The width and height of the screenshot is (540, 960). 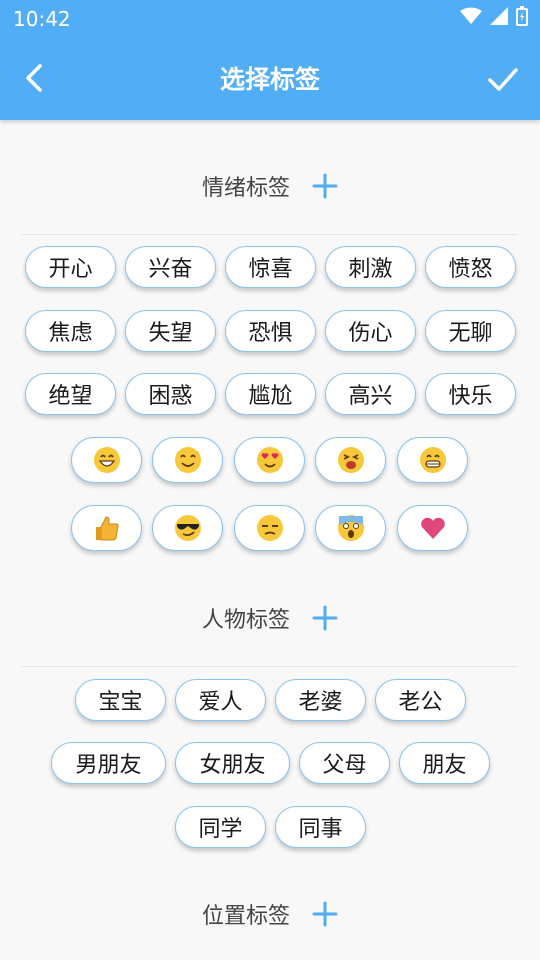 What do you see at coordinates (444, 763) in the screenshot?
I see `tag-chip: 朋友` at bounding box center [444, 763].